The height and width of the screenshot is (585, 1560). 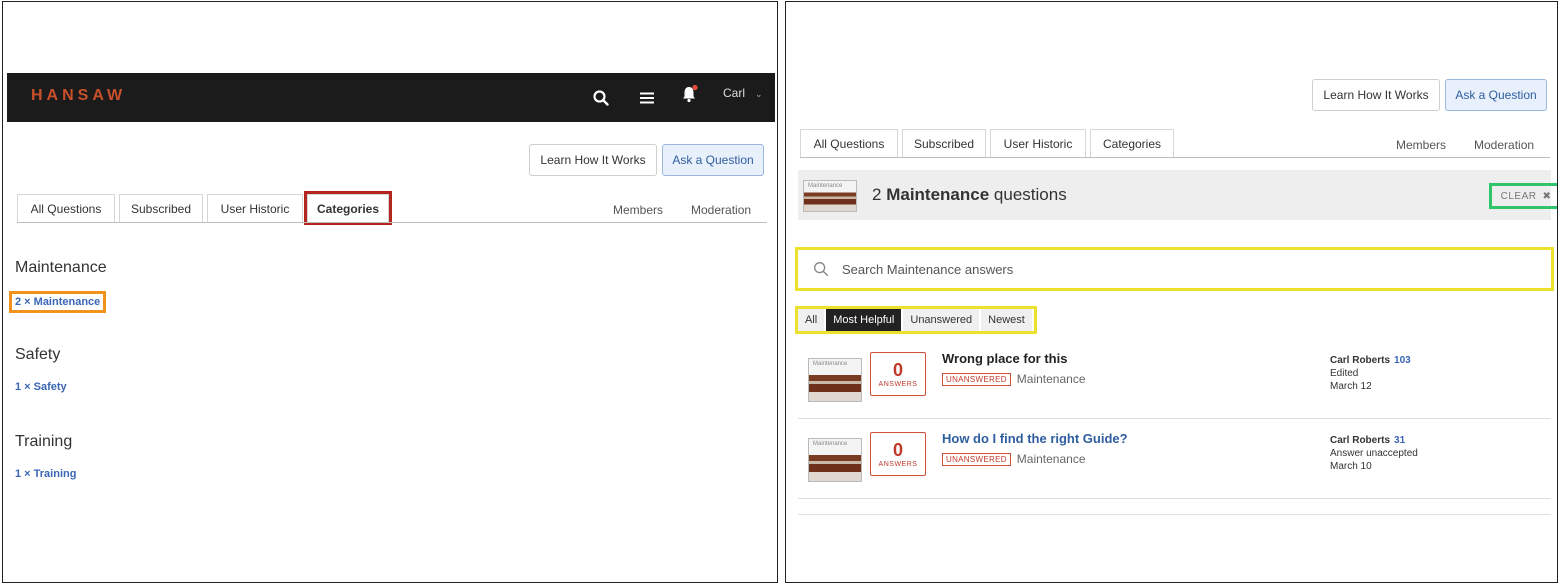 I want to click on sort-filter-bar: All Most Helpful Unanswered Newest, so click(x=916, y=320).